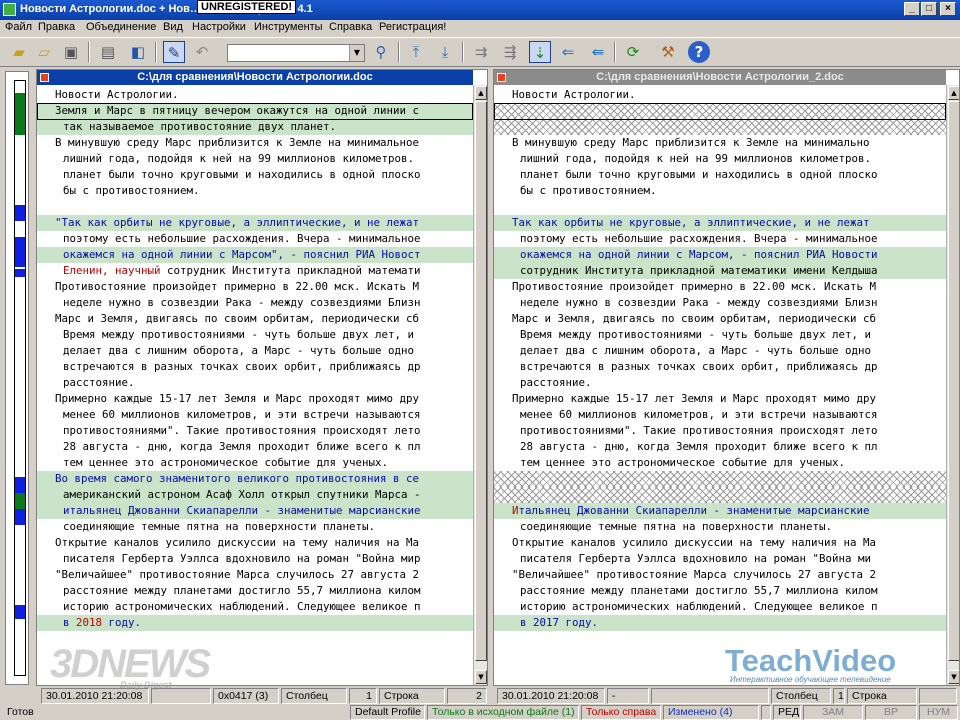 The height and width of the screenshot is (720, 960). I want to click on top-icon: ⤒, so click(416, 52).